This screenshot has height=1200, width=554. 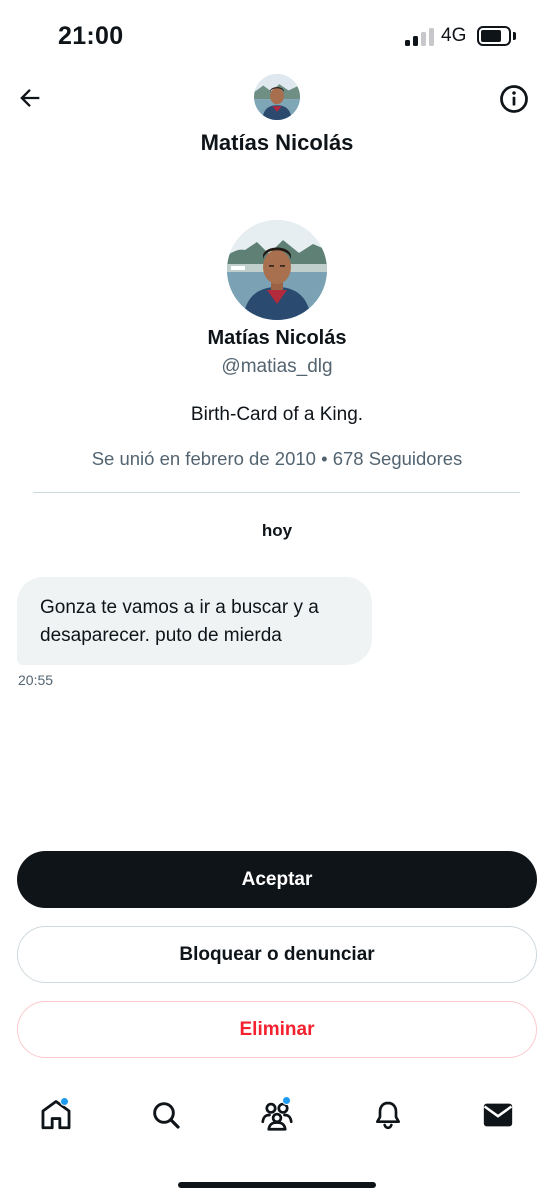 I want to click on profile-bio: Birth-Card of a King., so click(x=277, y=414).